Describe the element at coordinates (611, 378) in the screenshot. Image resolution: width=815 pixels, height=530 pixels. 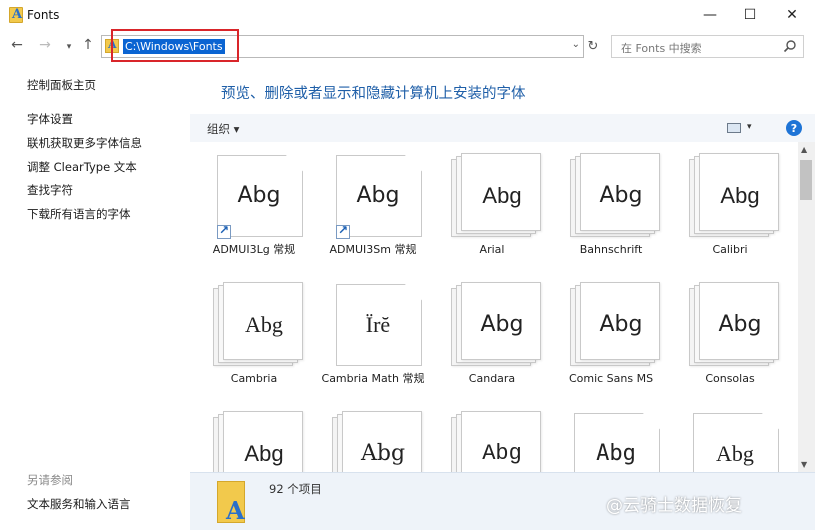
I see `font-name: Comic Sans MS` at that location.